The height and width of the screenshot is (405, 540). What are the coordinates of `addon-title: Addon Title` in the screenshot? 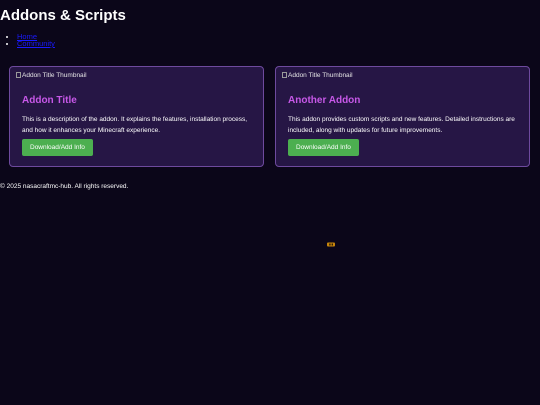 It's located at (49, 101).